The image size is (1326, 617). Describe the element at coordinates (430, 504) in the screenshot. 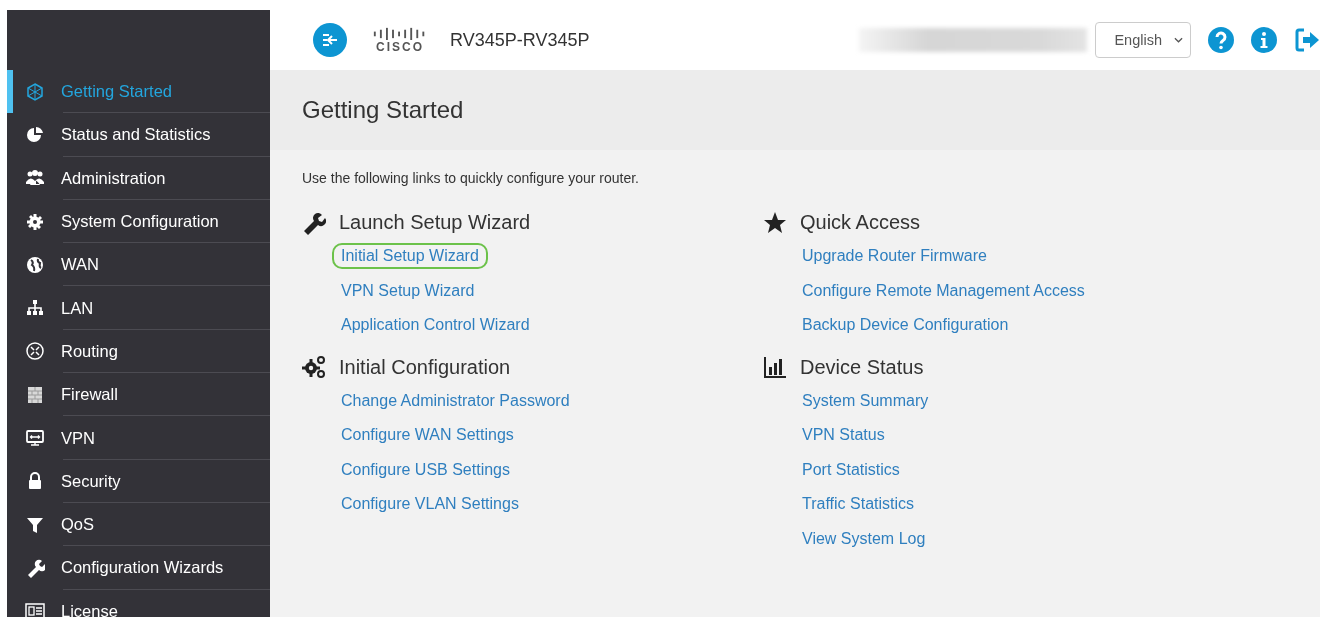

I see `link: Configure VLAN Settings` at that location.